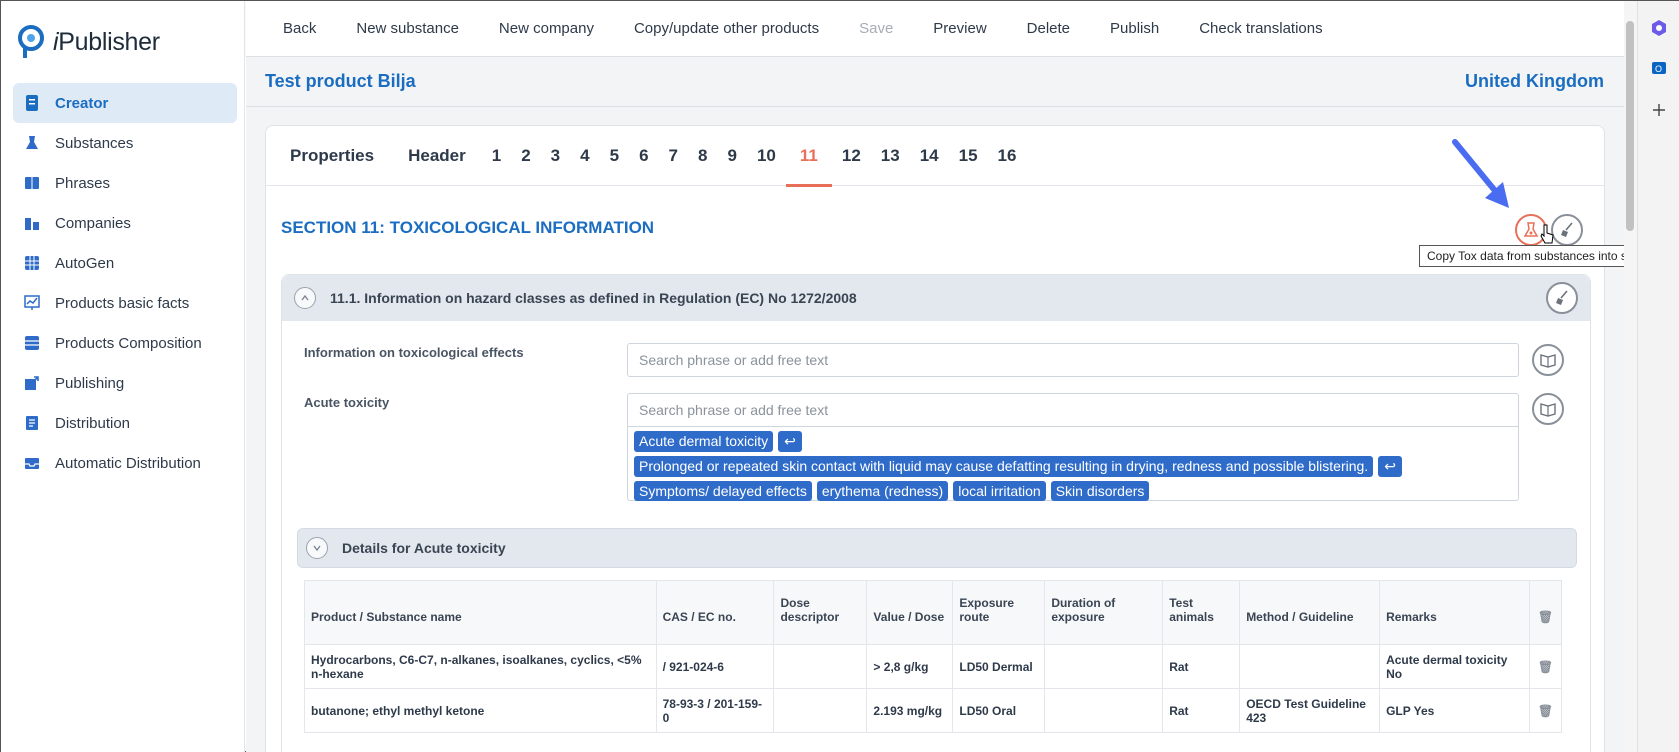 The width and height of the screenshot is (1679, 752). I want to click on scrollbar, so click(1630, 376).